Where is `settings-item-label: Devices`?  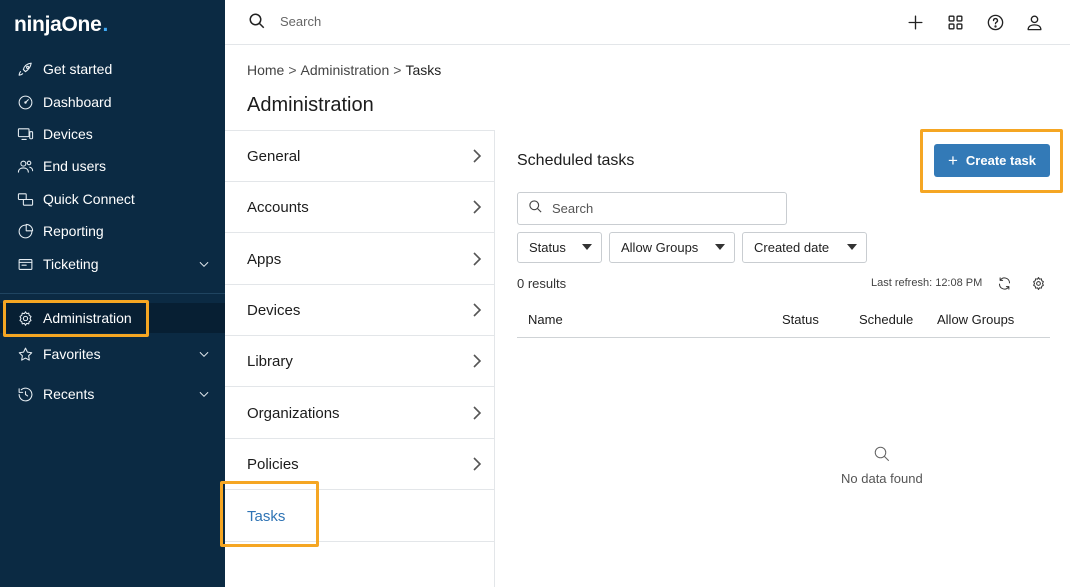 settings-item-label: Devices is located at coordinates (274, 310).